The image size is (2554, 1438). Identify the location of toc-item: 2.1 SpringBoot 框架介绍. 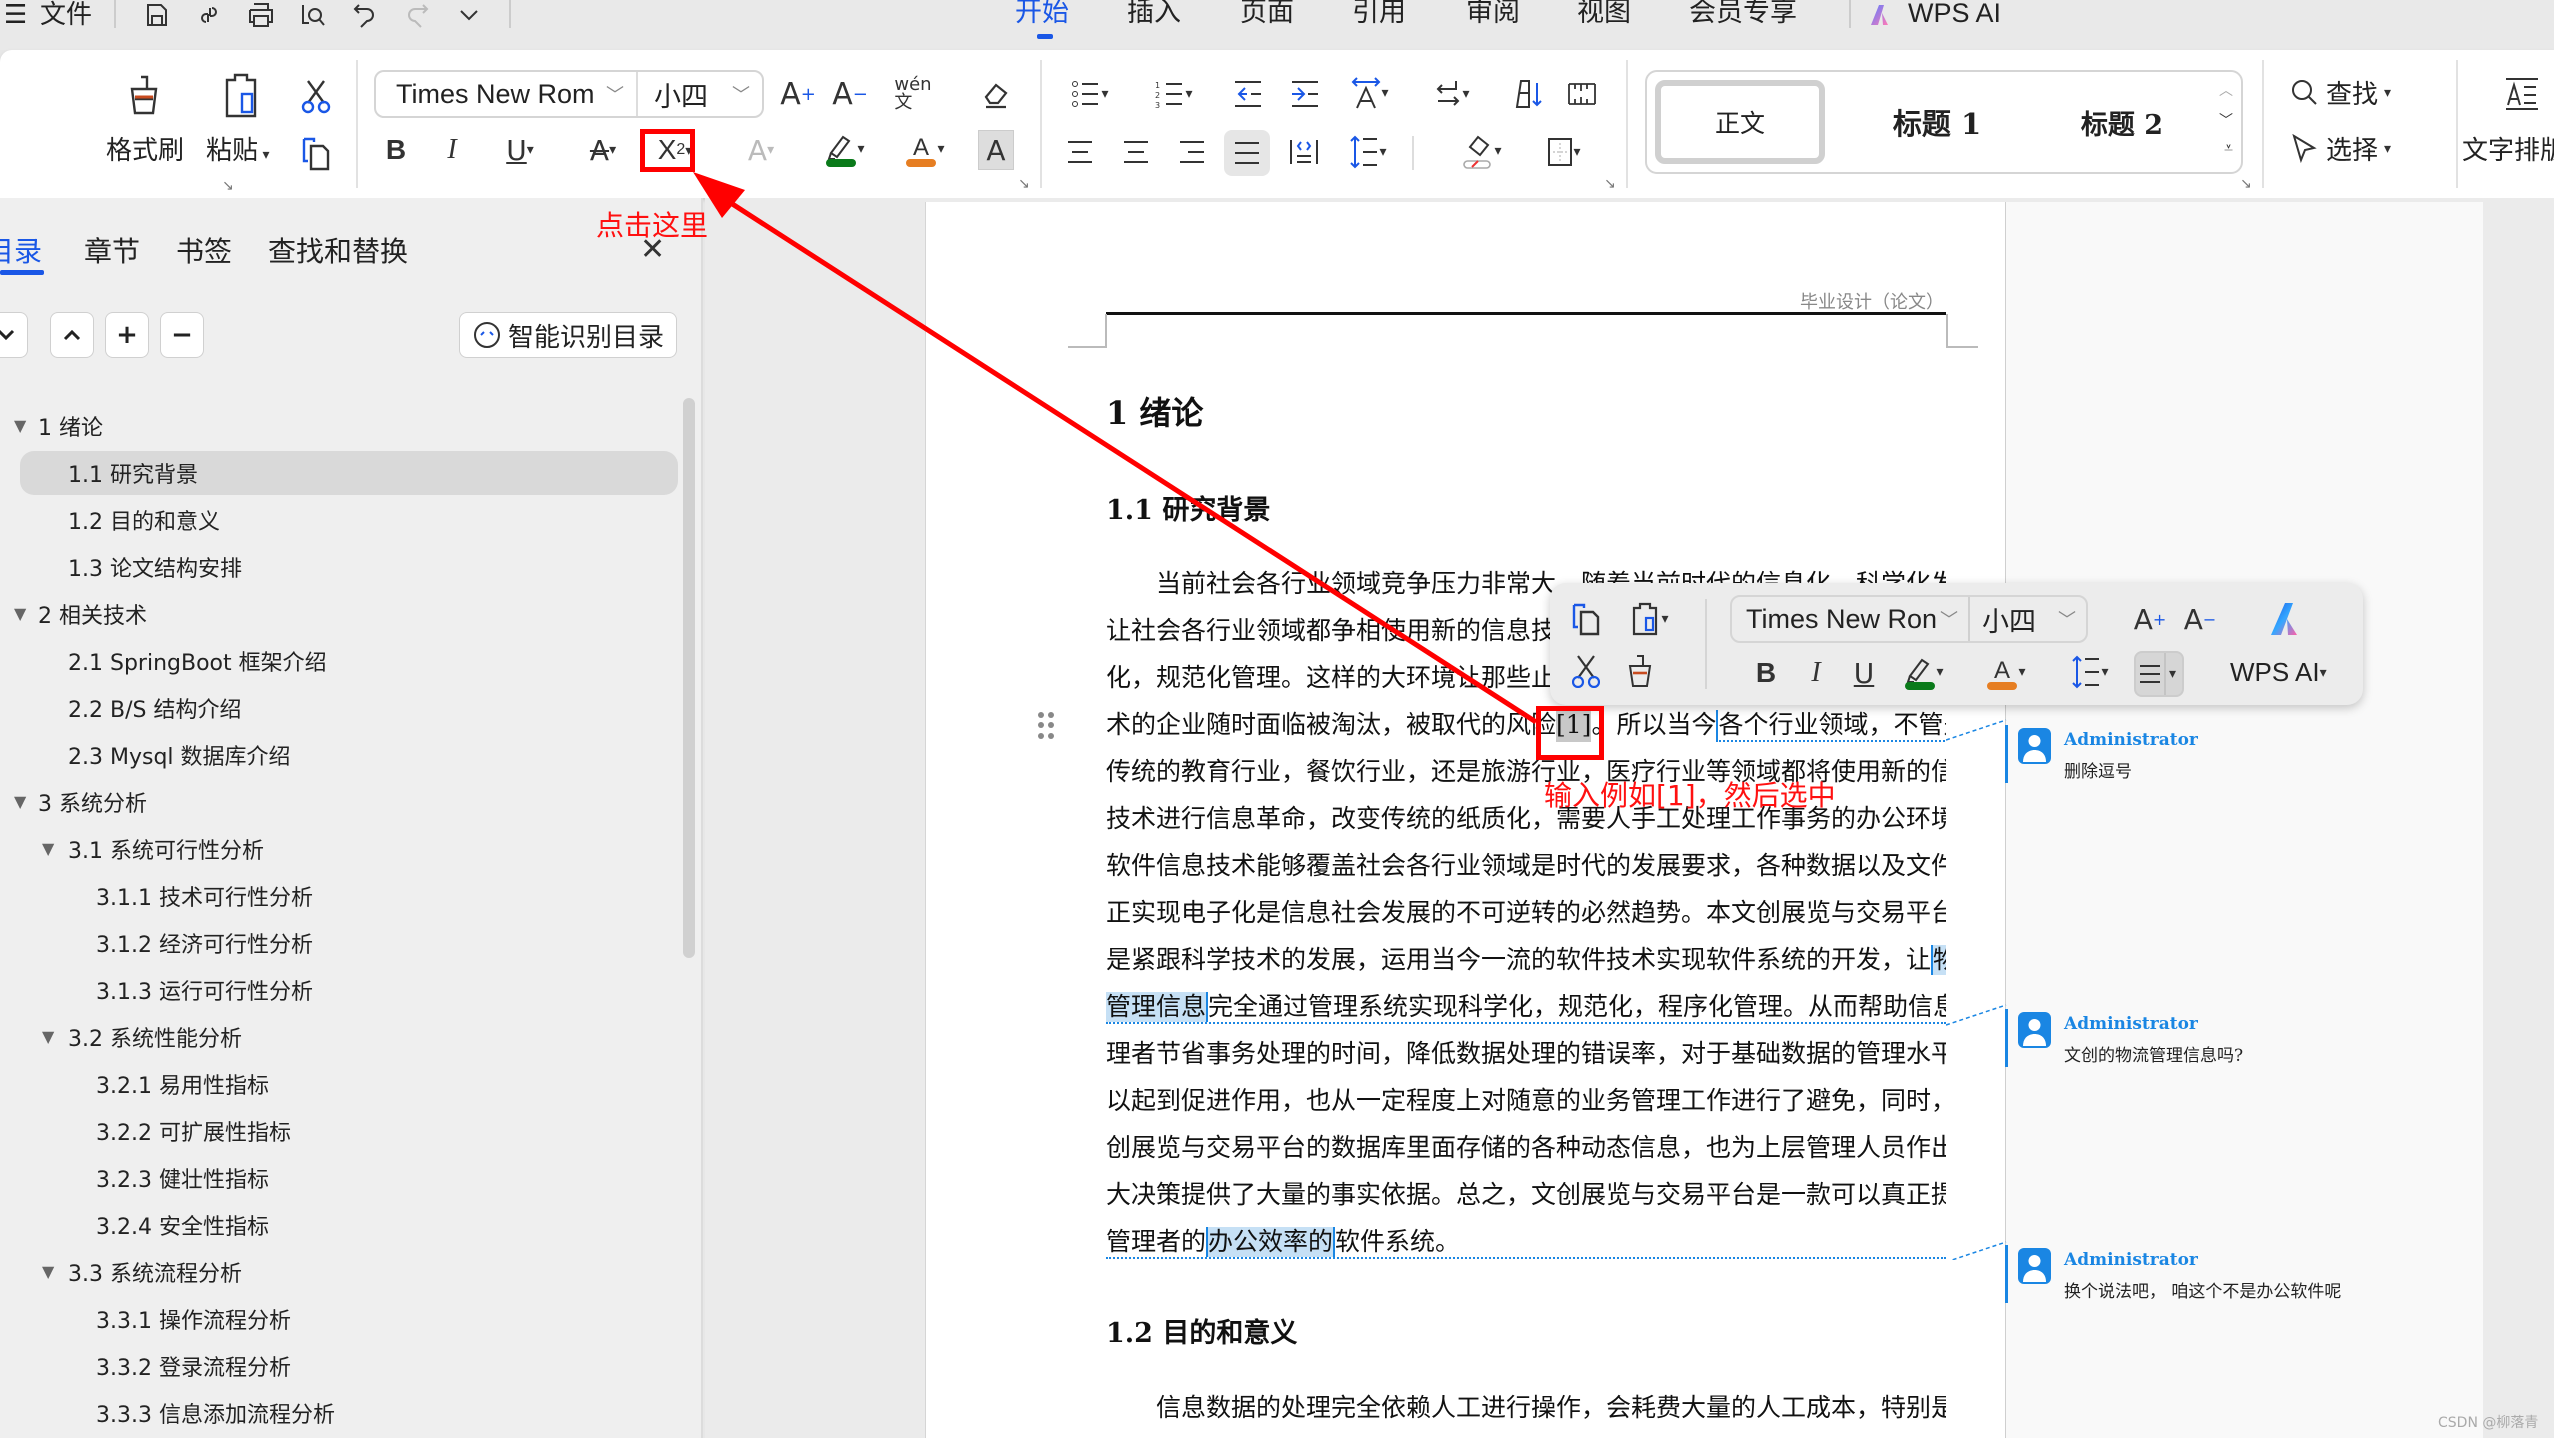
(373, 661).